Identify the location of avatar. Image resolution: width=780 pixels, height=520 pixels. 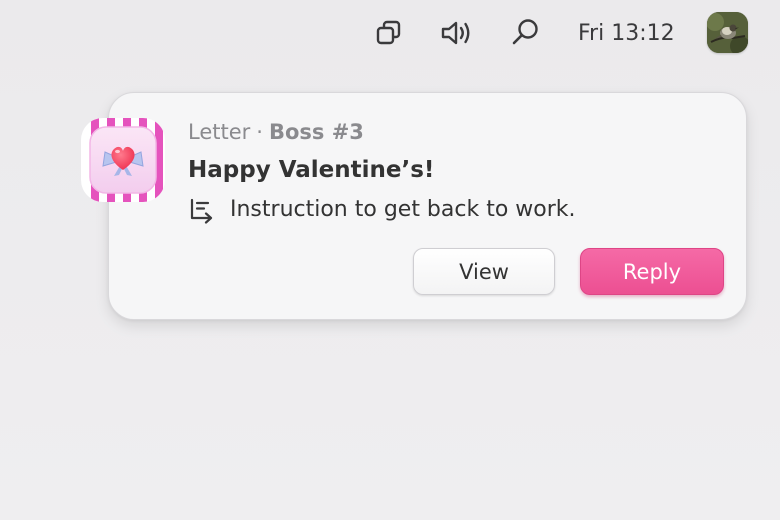
(727, 32).